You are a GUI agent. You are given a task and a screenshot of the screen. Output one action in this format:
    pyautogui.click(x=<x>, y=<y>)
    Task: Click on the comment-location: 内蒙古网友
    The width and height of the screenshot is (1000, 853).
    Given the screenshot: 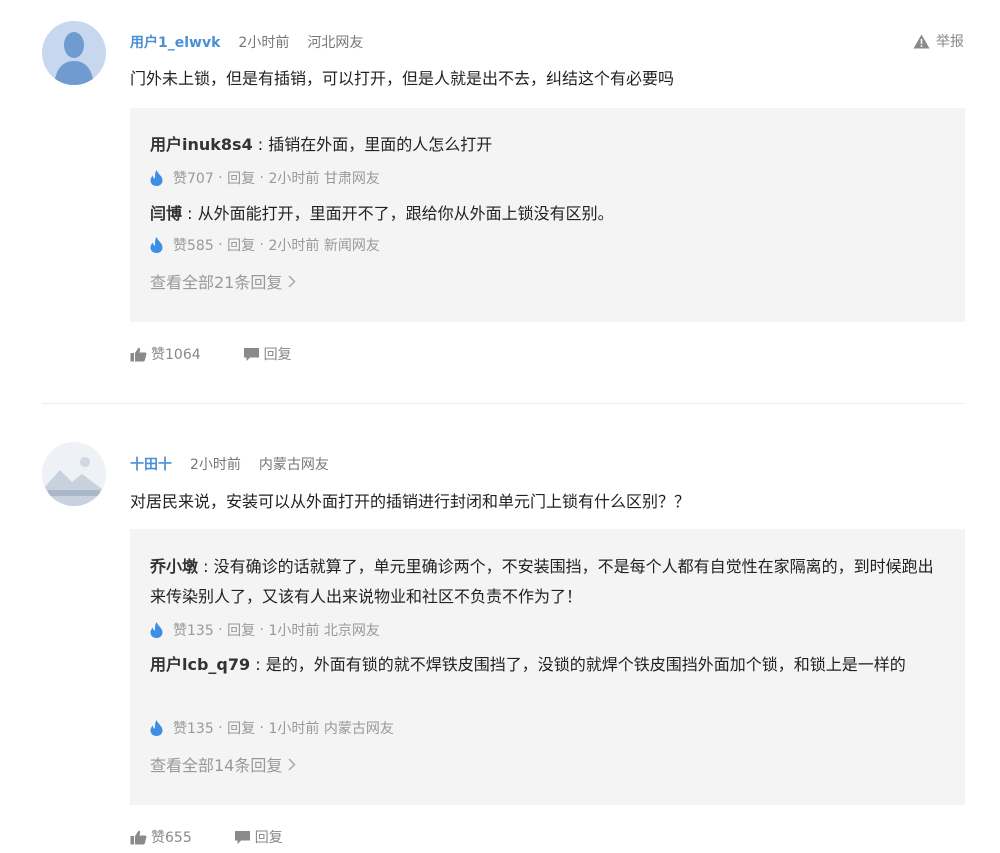 What is the action you would take?
    pyautogui.click(x=293, y=465)
    